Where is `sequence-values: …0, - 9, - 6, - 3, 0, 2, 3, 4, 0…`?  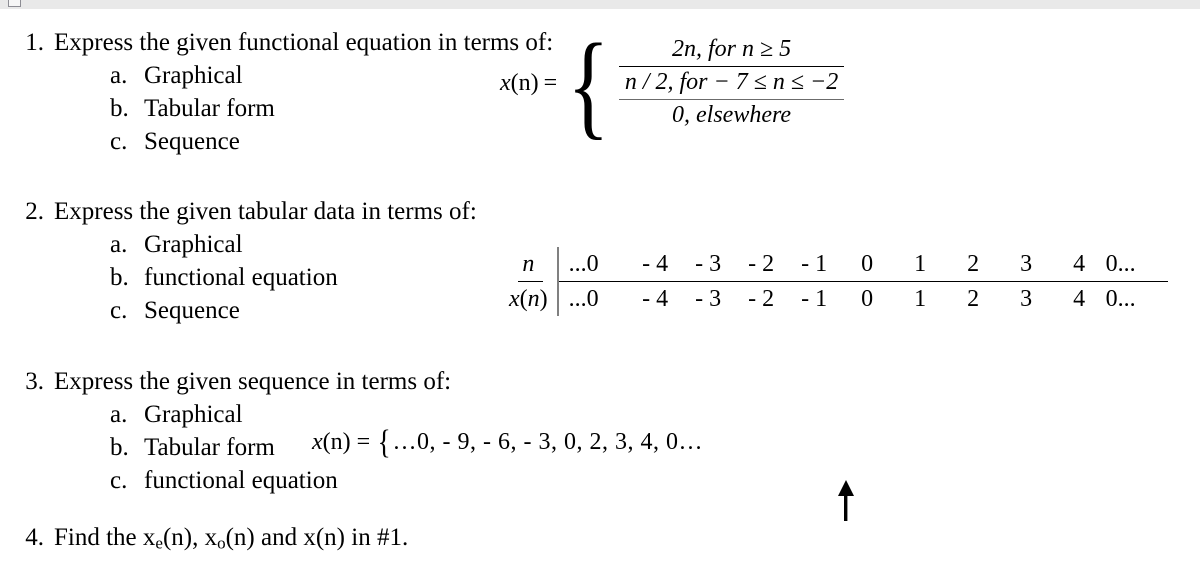
sequence-values: …0, - 9, - 6, - 3, 0, 2, 3, 4, 0… is located at coordinates (547, 442).